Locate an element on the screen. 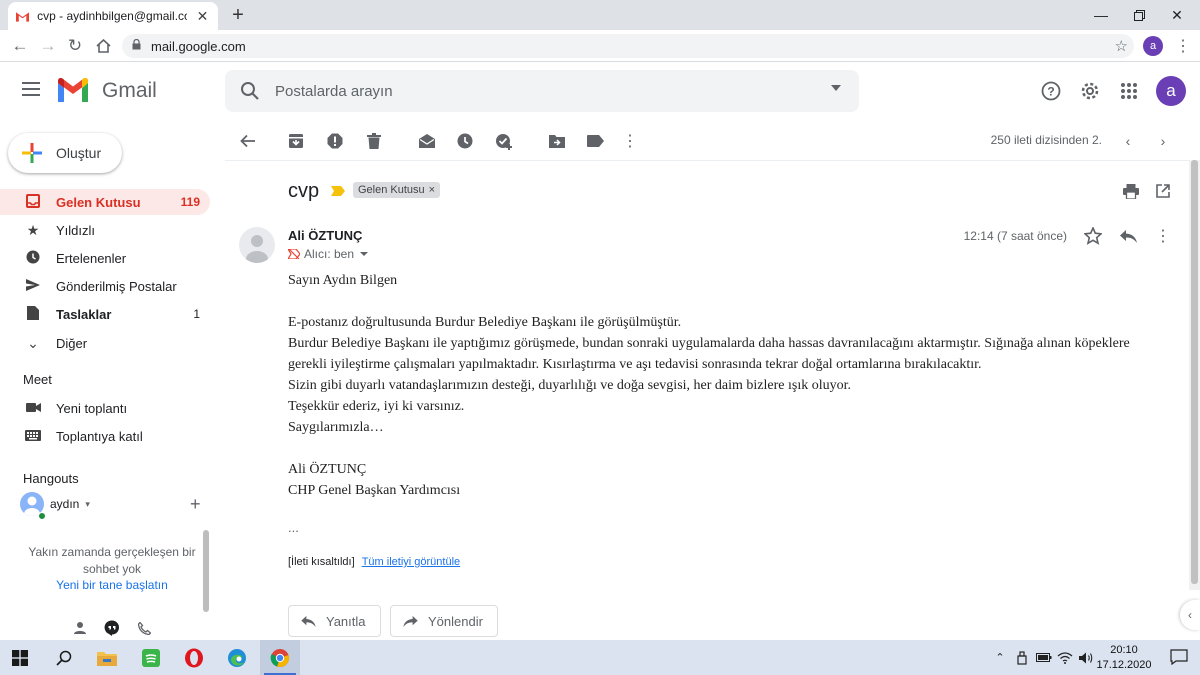  sidebar-item-new-meeting: Yeni toplantı is located at coordinates (105, 408).